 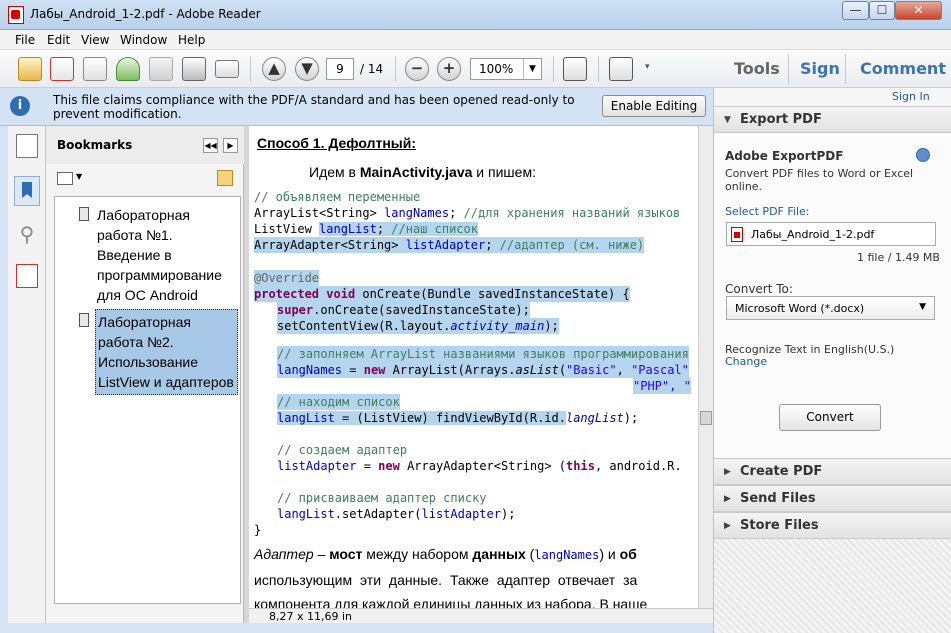 What do you see at coordinates (65, 178) in the screenshot?
I see `bookmark-options-icon` at bounding box center [65, 178].